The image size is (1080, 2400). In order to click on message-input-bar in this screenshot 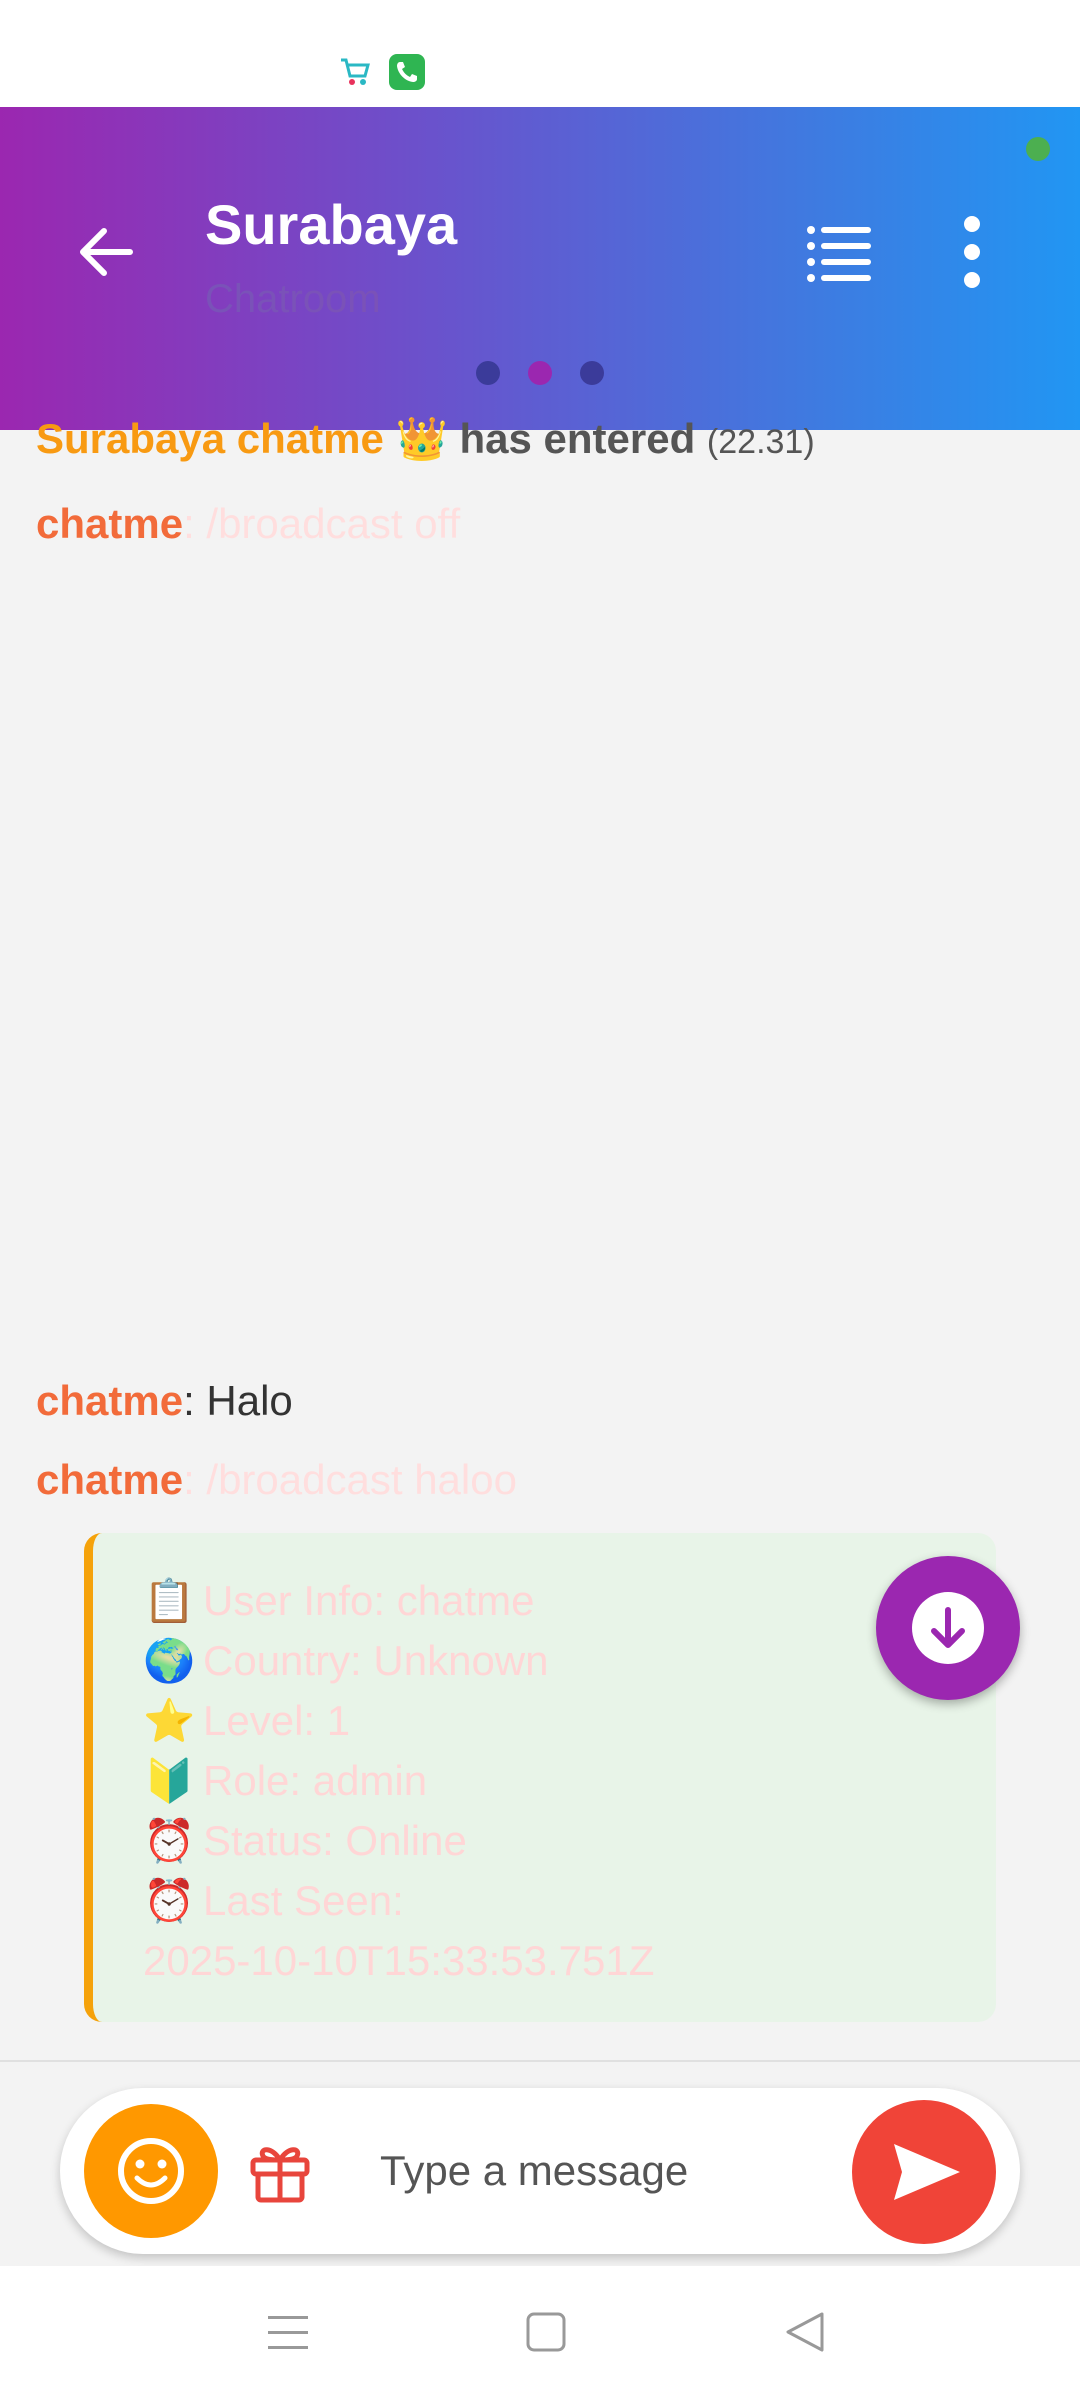, I will do `click(540, 2171)`.